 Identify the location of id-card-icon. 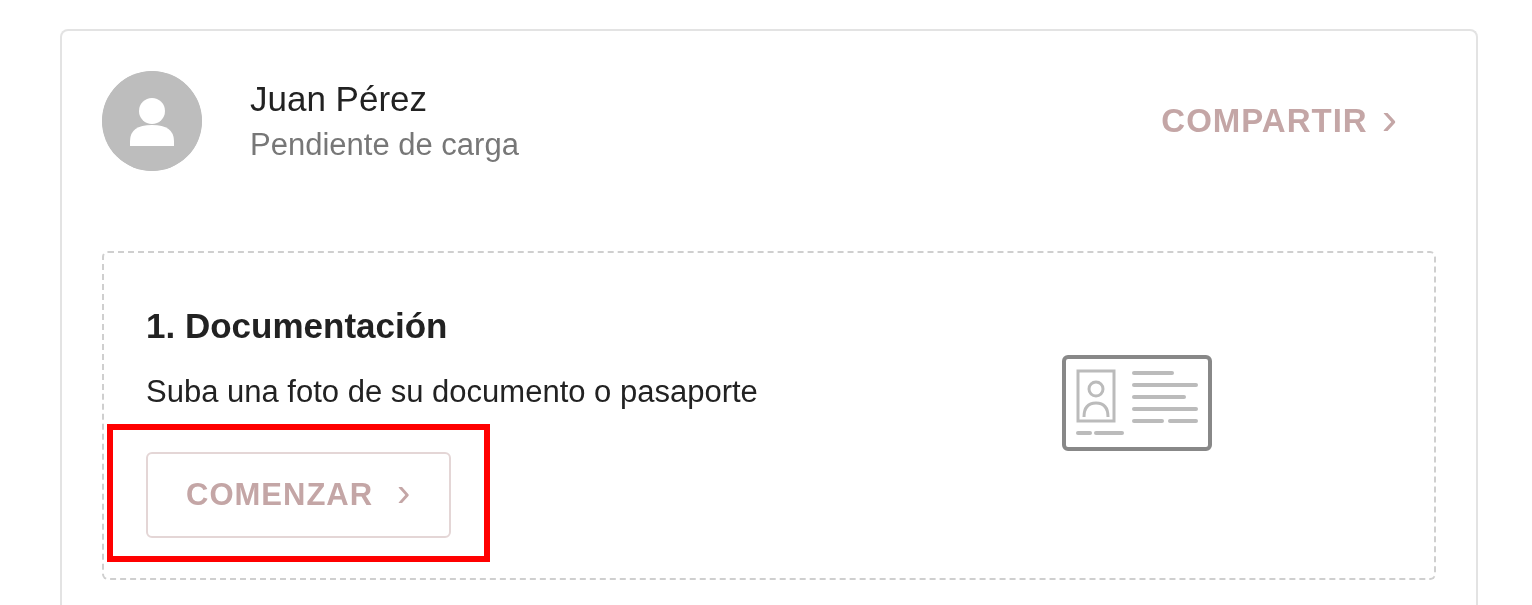
(1137, 403).